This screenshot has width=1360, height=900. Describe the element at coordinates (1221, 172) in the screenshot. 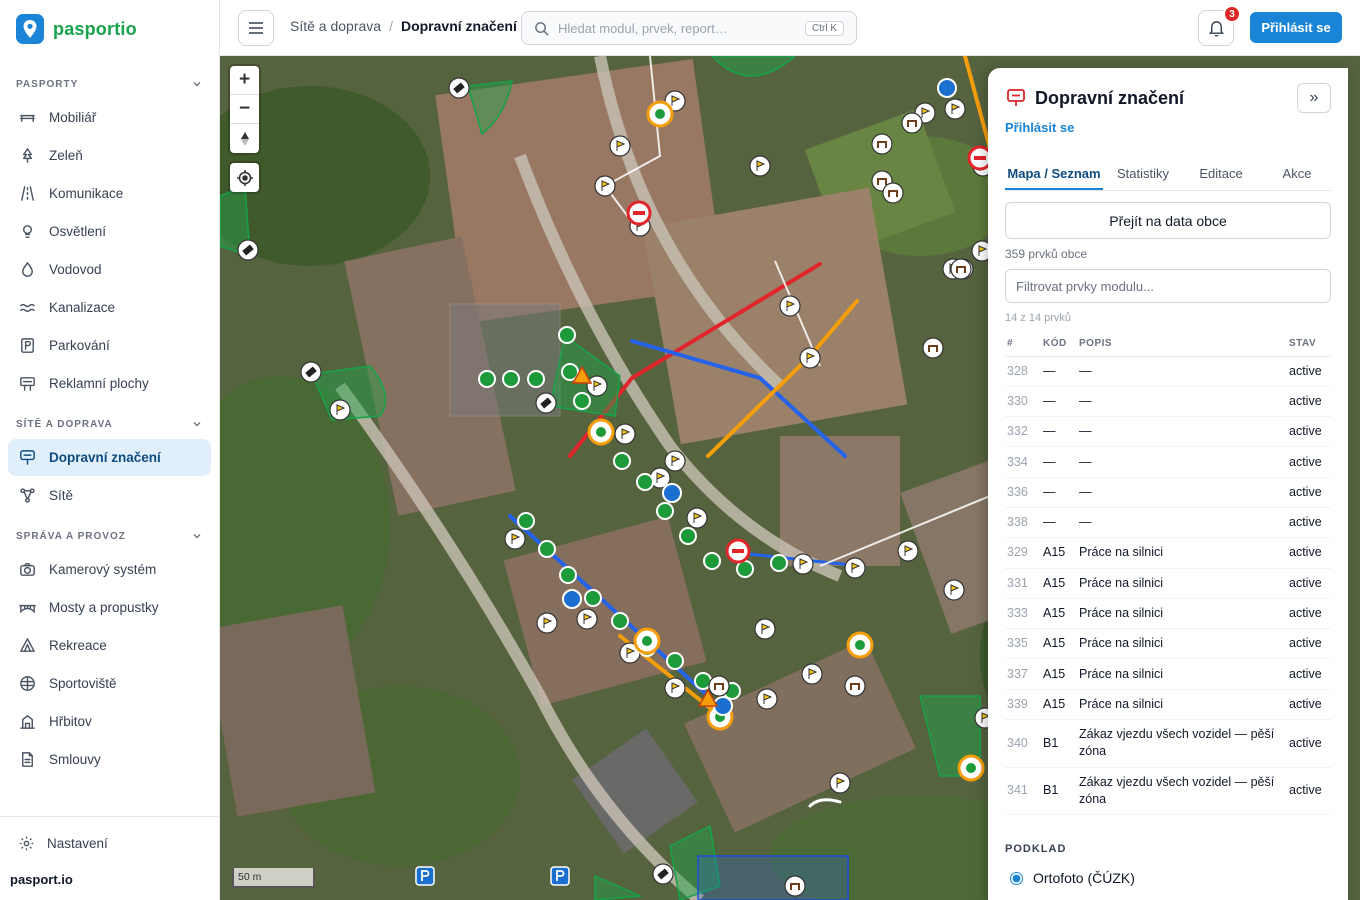

I see `tab-editing: Editace` at that location.